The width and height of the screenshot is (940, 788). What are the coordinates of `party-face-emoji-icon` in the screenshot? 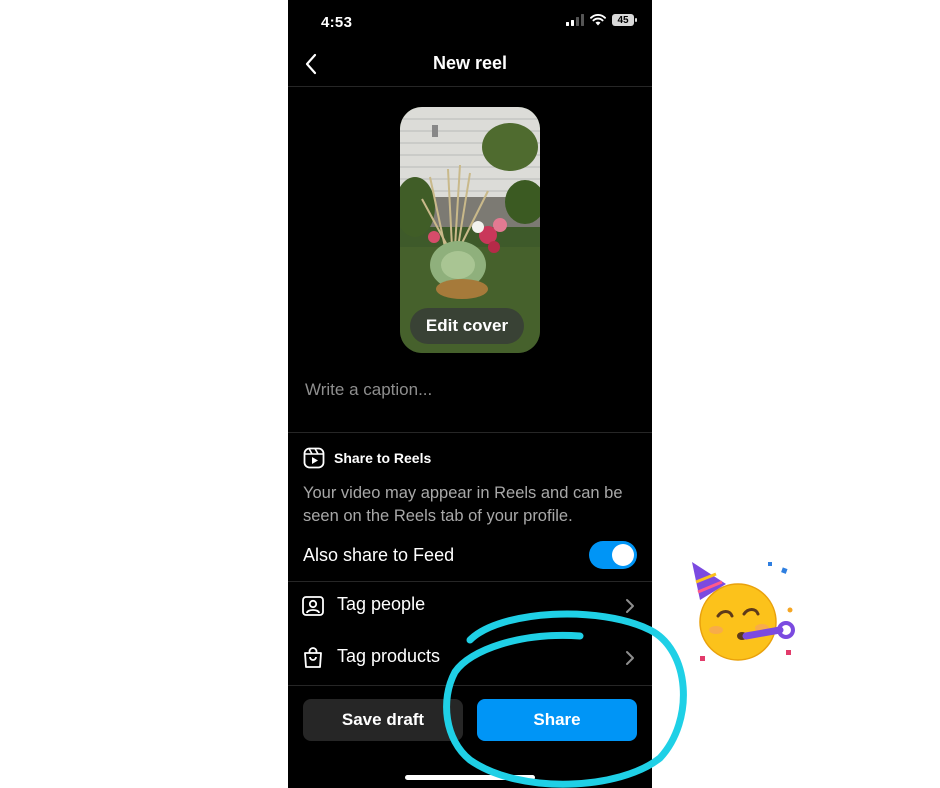 It's located at (743, 611).